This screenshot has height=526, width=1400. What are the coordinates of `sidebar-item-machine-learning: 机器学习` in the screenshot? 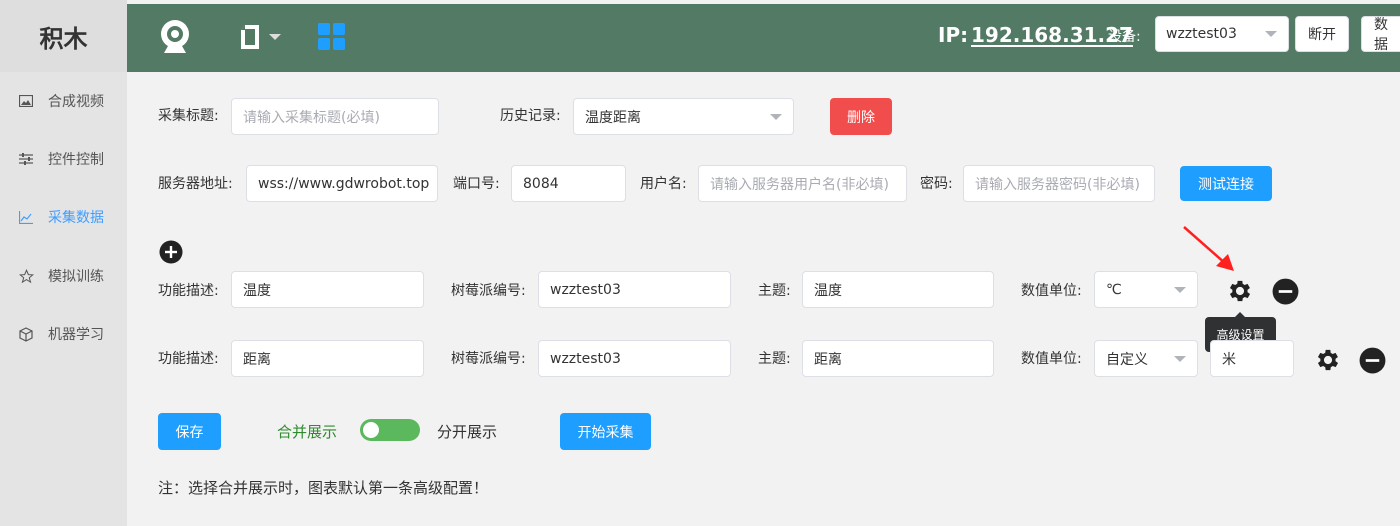 It's located at (63, 334).